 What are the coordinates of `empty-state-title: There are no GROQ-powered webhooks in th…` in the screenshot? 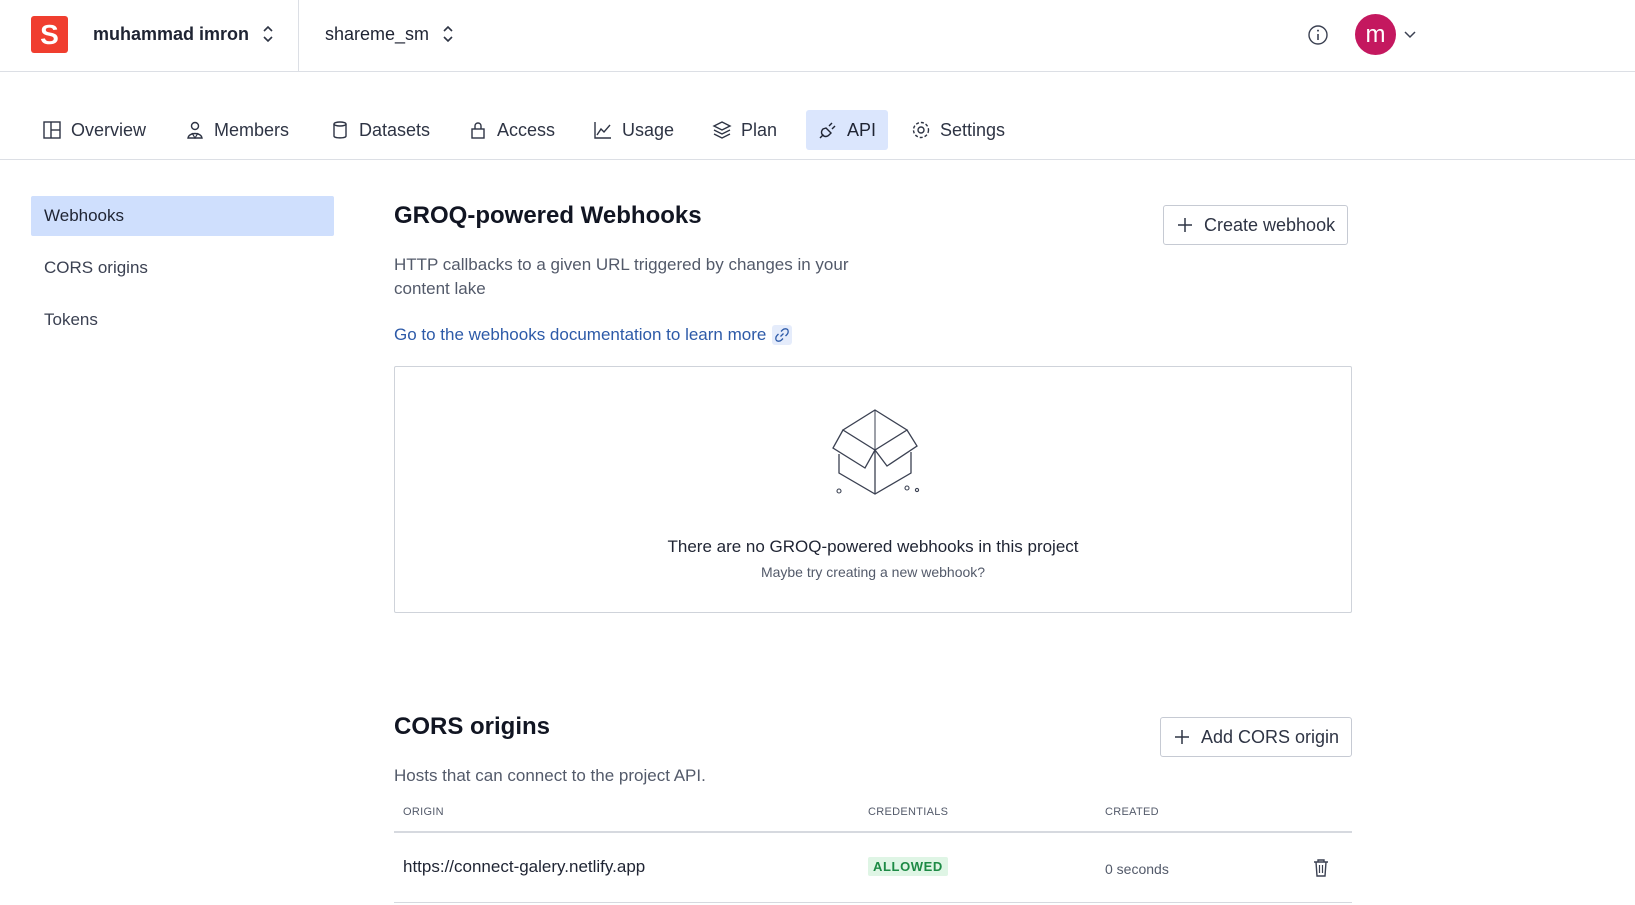 It's located at (873, 546).